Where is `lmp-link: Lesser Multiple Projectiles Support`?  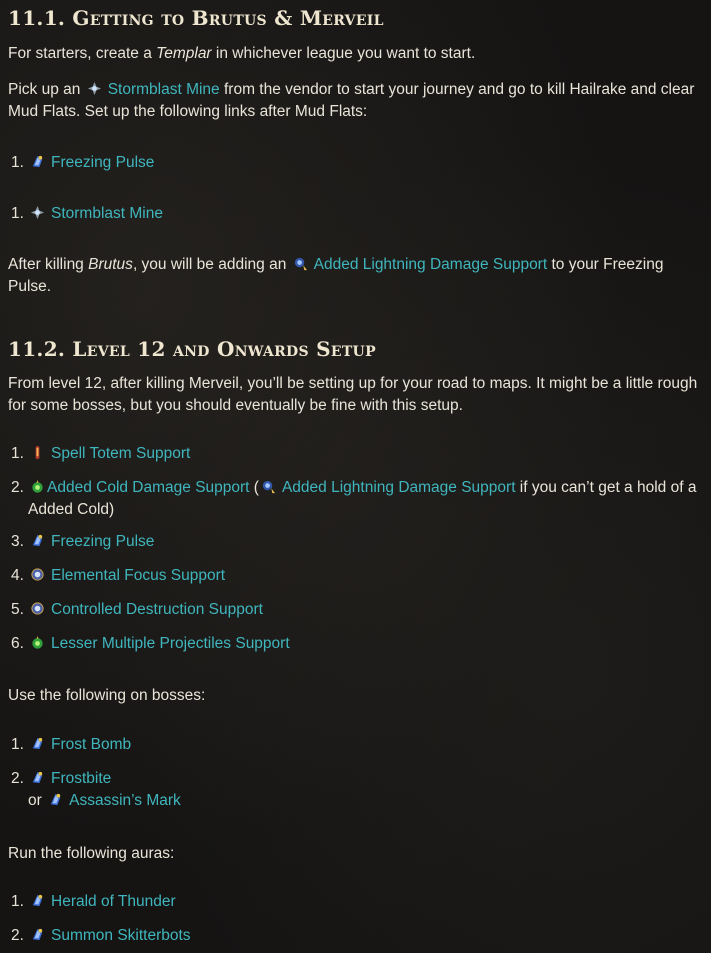 lmp-link: Lesser Multiple Projectiles Support is located at coordinates (170, 643).